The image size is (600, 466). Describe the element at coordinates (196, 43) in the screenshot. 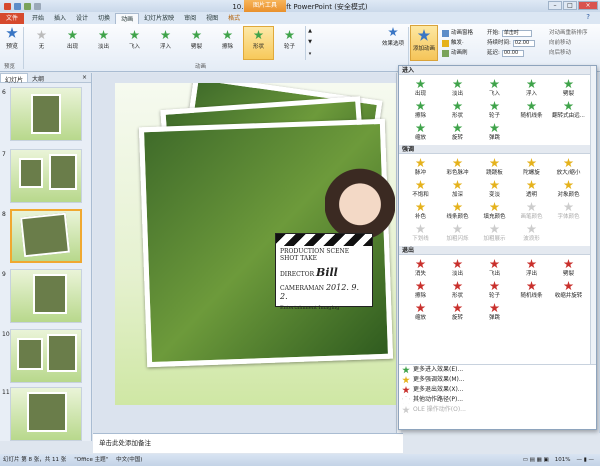

I see `gallery-item-split: 劈裂` at that location.